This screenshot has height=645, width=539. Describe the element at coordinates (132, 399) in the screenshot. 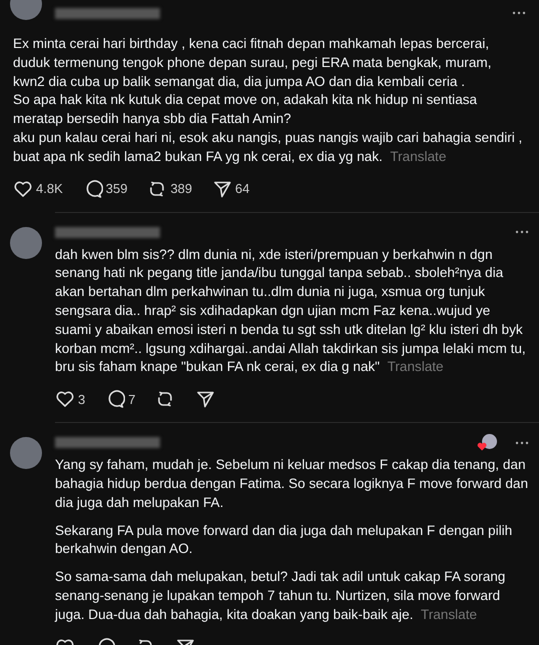

I see `reply-count: 7` at that location.